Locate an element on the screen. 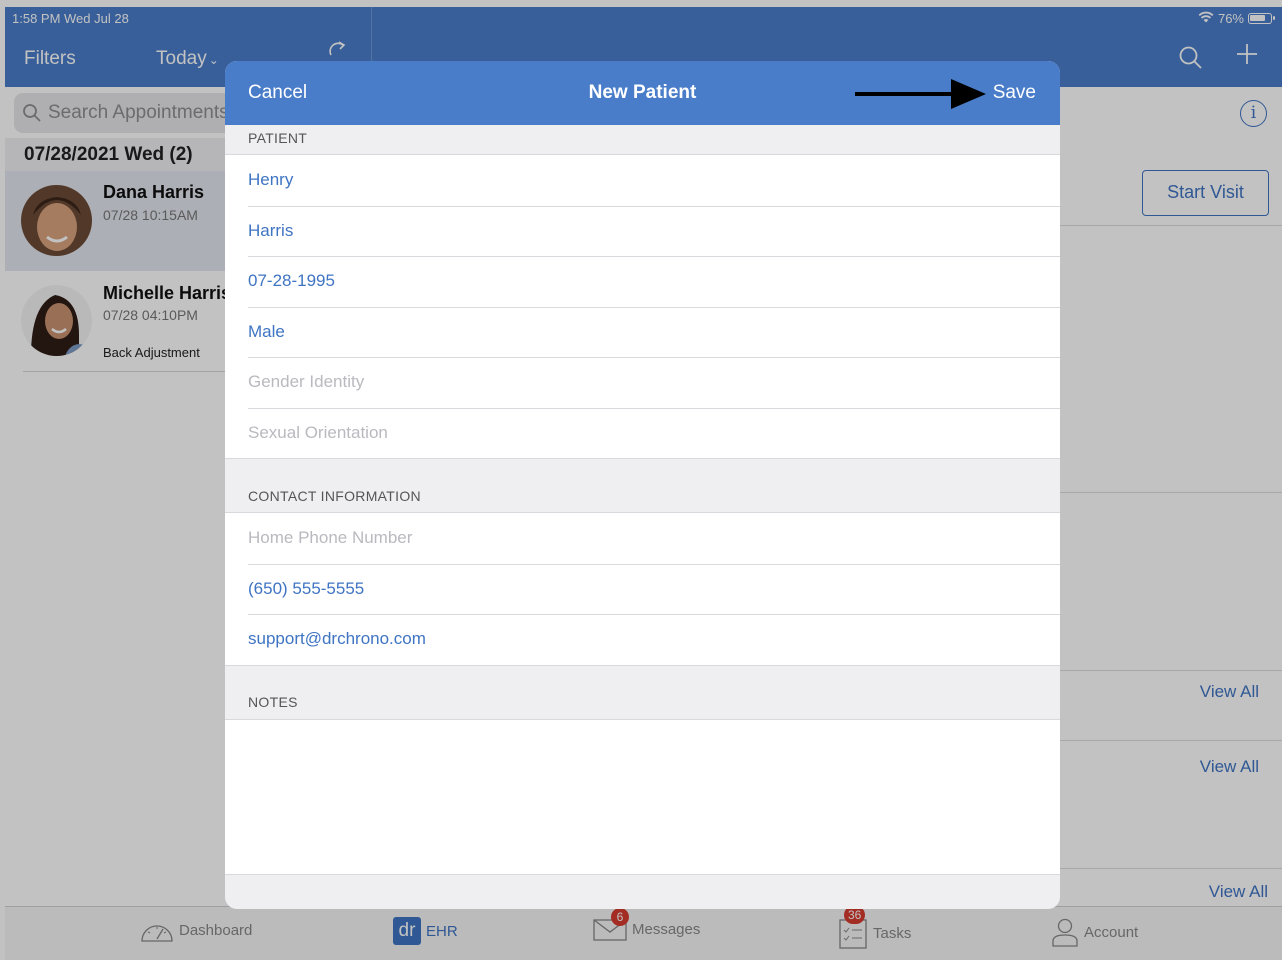  gender-field is located at coordinates (638, 331).